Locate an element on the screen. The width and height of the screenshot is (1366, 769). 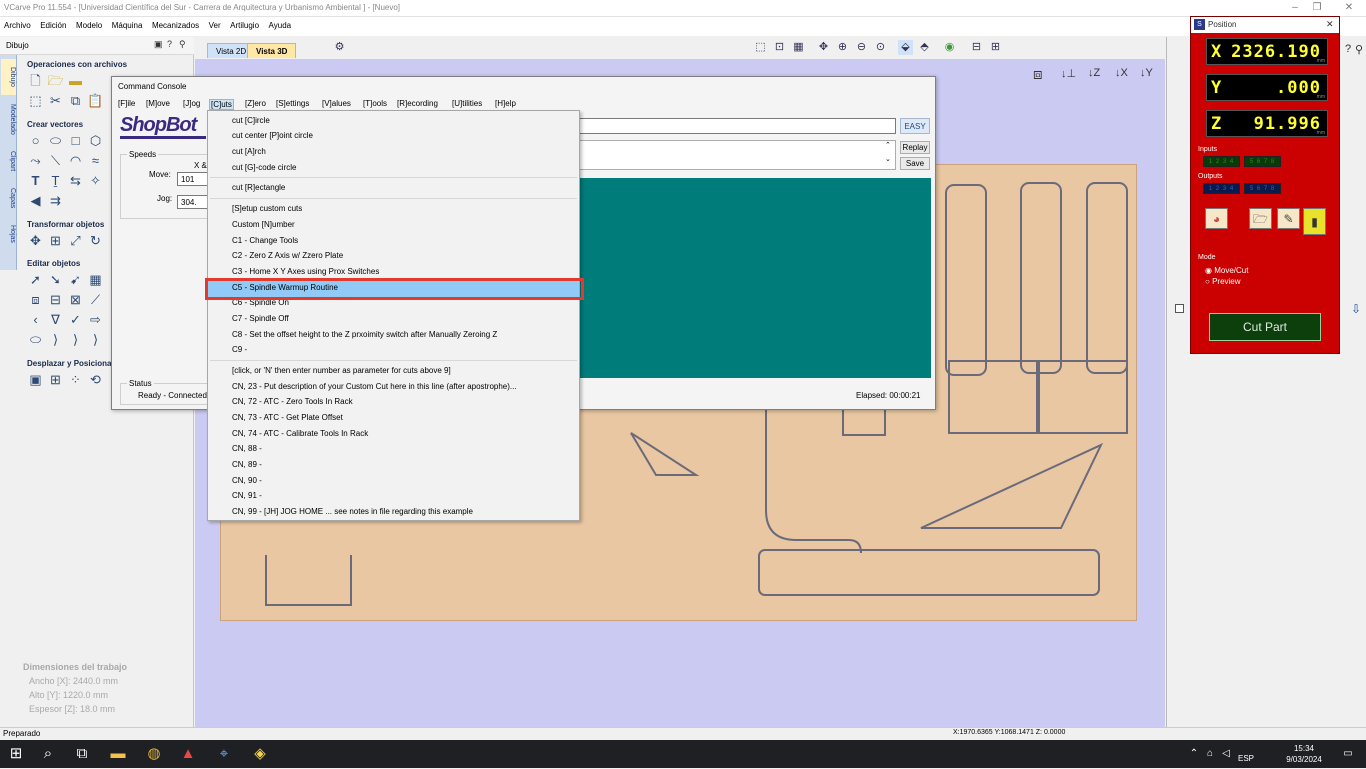
menu-item-setup-custom-cuts: [S]etup custom cuts is located at coordinates (267, 208).